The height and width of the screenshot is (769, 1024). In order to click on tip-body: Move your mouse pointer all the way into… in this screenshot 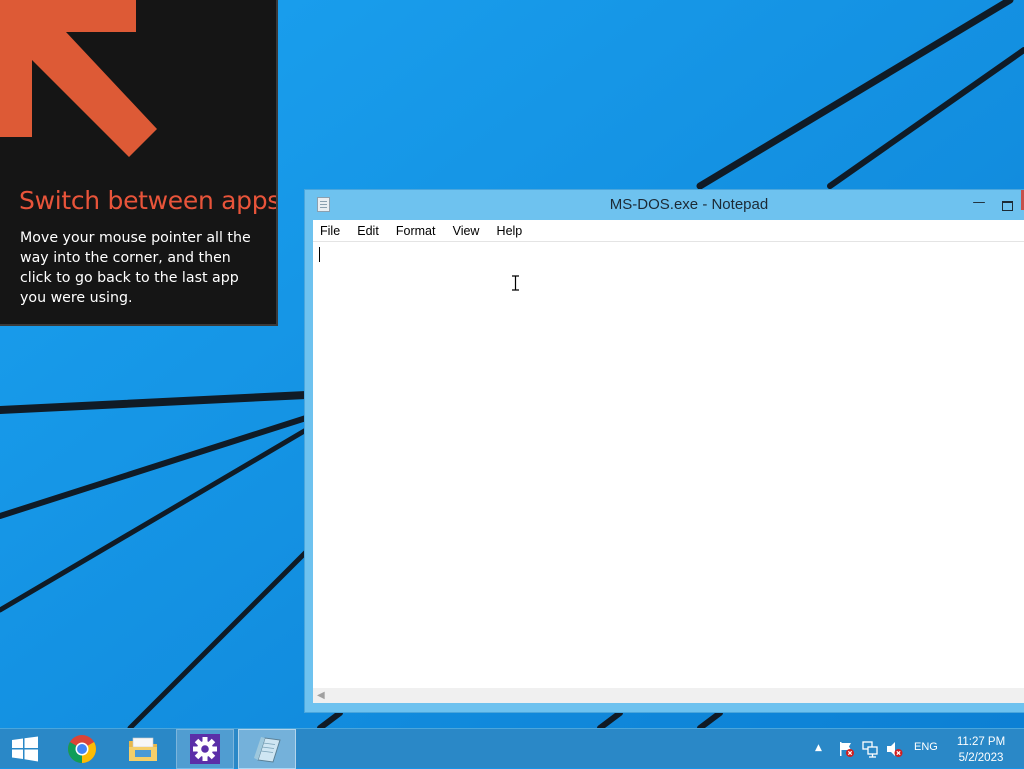, I will do `click(135, 268)`.